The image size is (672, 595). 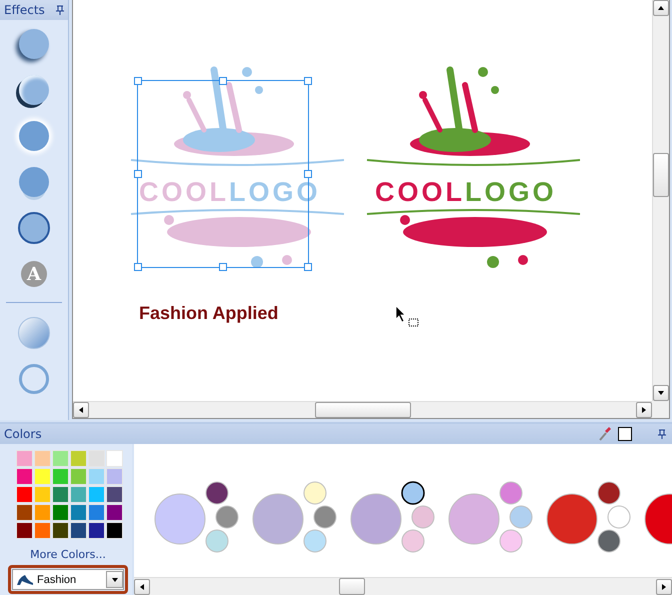 I want to click on color-swatch, so click(x=413, y=493).